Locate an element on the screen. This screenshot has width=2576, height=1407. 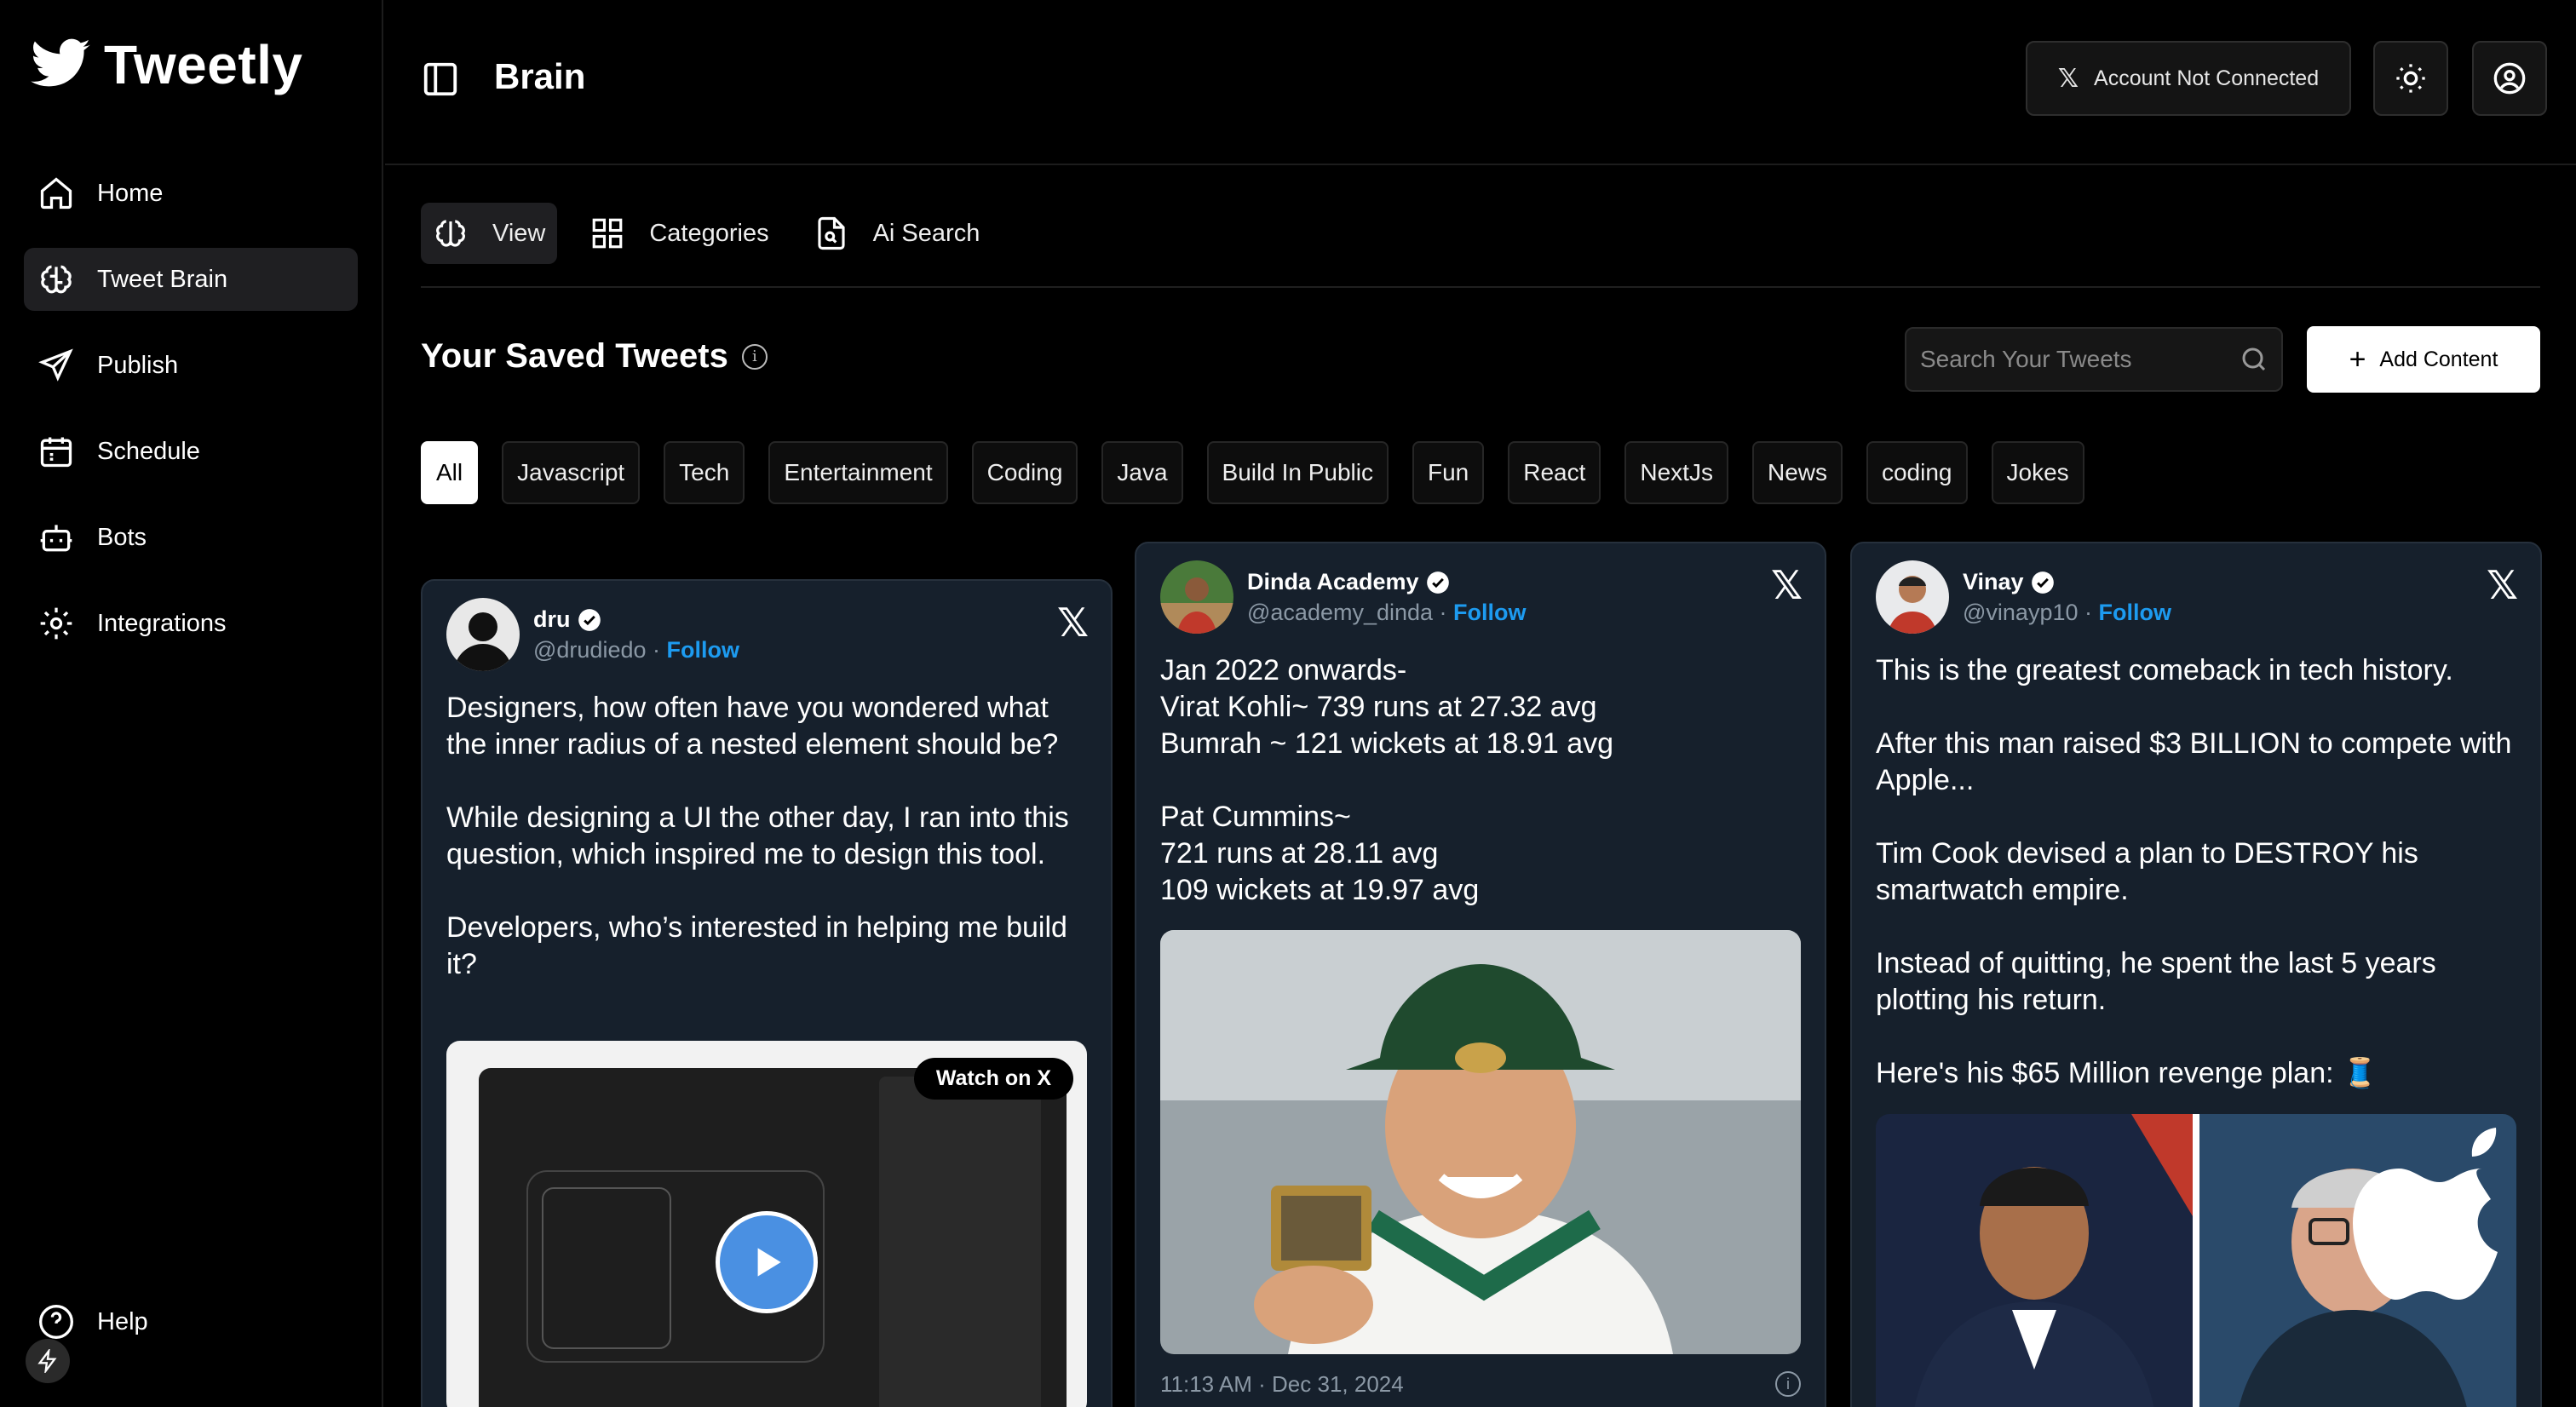
tab-label: View is located at coordinates (519, 233).